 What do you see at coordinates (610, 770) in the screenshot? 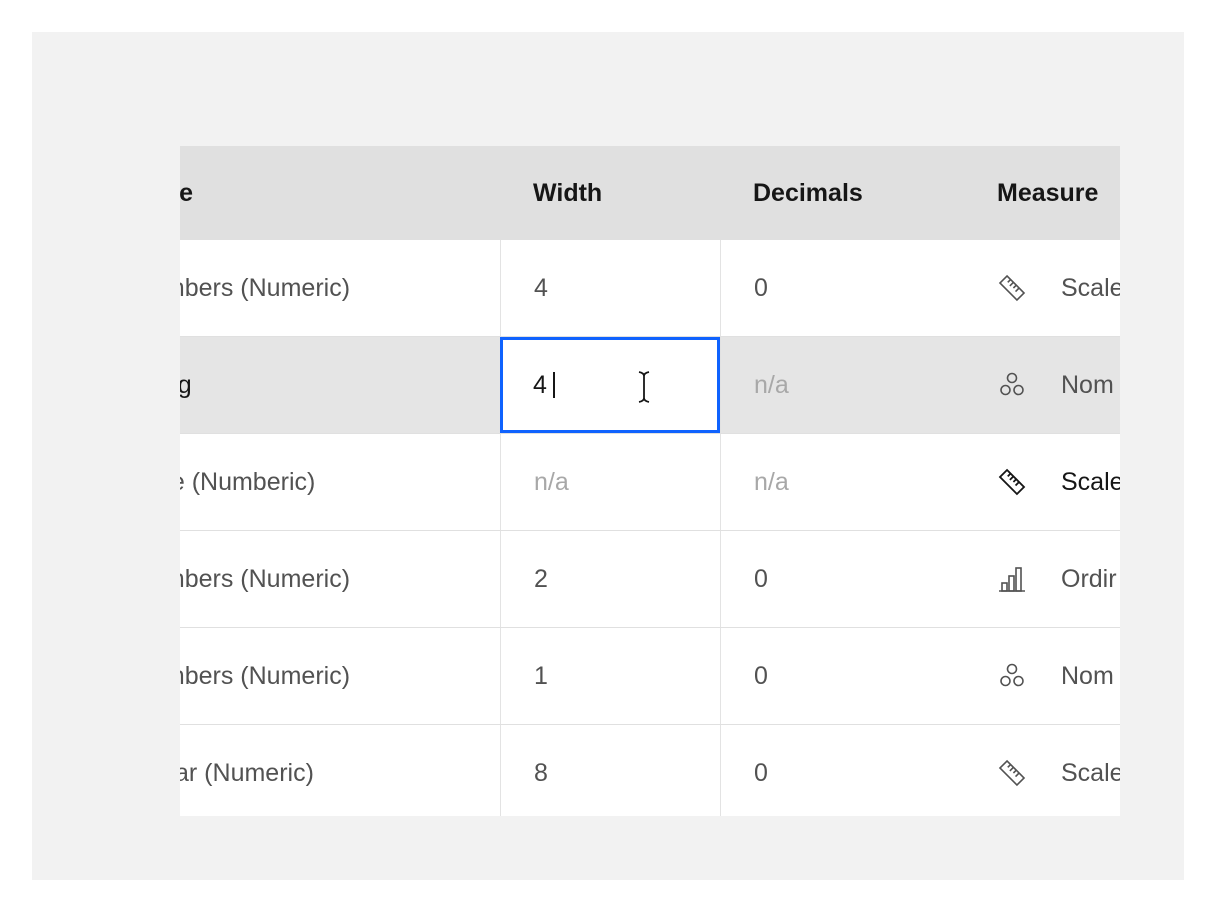
I see `width-cell: 8` at bounding box center [610, 770].